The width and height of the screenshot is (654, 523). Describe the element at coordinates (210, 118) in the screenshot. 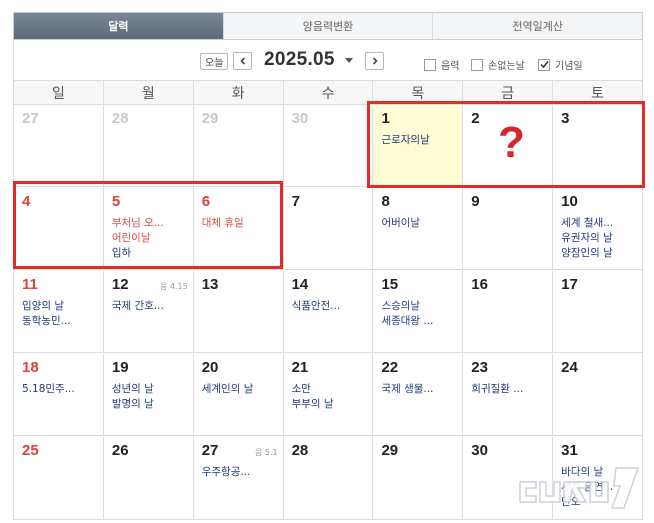

I see `day-number: 29` at that location.